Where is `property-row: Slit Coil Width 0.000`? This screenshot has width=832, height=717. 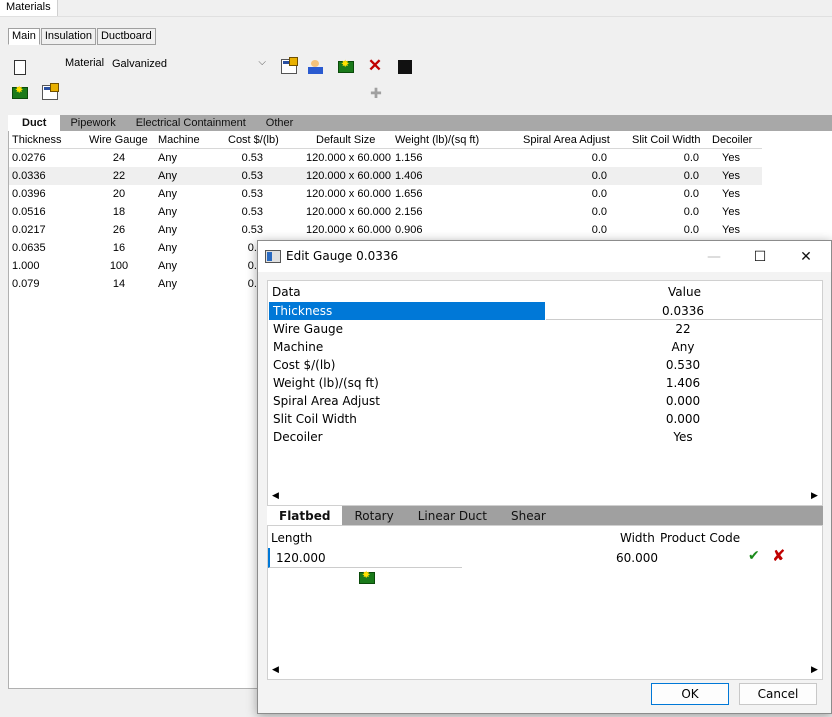
property-row: Slit Coil Width 0.000 is located at coordinates (545, 419).